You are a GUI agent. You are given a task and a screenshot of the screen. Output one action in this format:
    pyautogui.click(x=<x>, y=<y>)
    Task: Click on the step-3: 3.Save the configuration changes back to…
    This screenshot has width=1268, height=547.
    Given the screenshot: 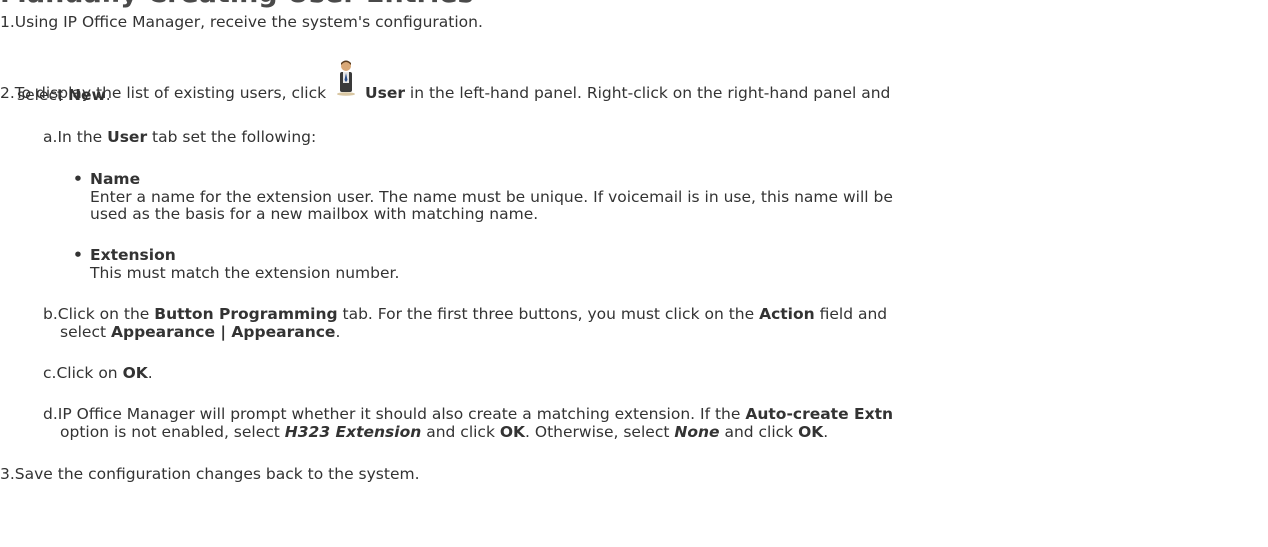 What is the action you would take?
    pyautogui.click(x=210, y=474)
    